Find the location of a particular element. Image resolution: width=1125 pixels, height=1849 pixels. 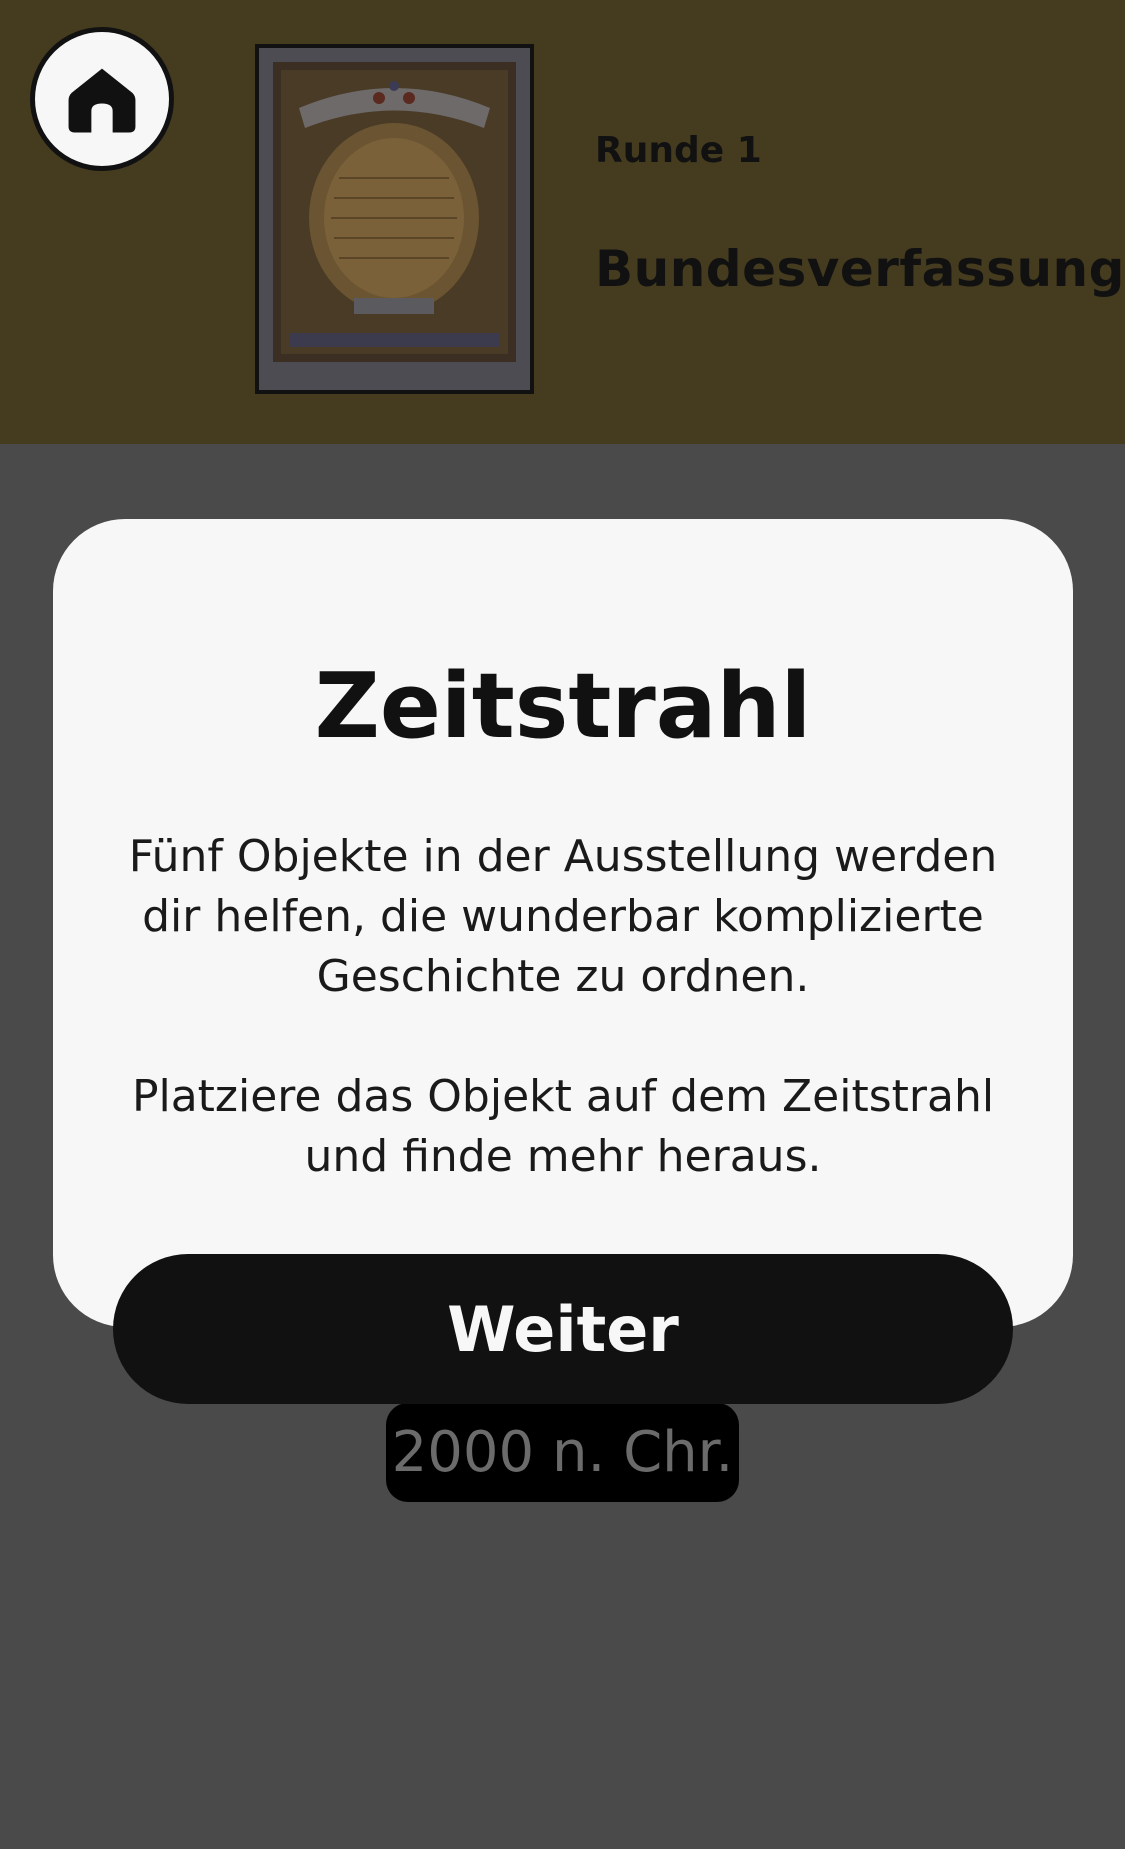

dialog-title: Zeitstrahl is located at coordinates (563, 706).